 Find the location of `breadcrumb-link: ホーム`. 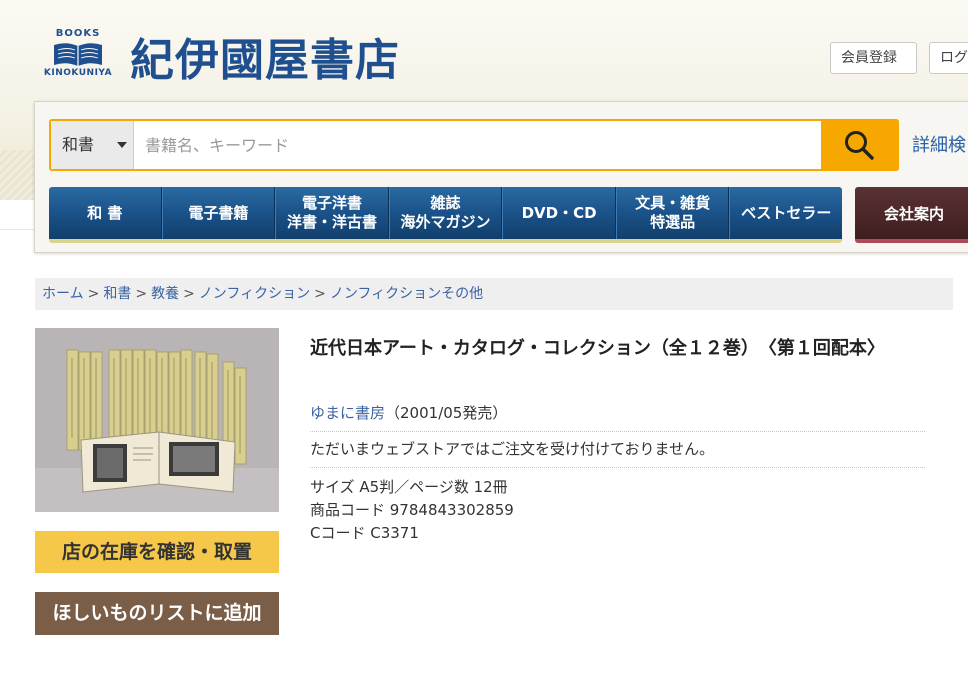

breadcrumb-link: ホーム is located at coordinates (63, 294).